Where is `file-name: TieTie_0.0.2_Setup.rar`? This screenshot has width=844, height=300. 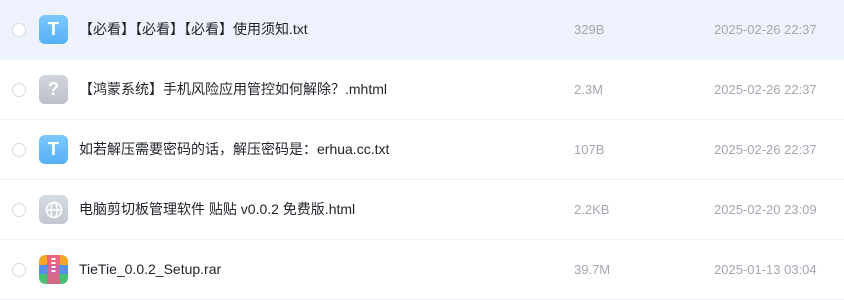 file-name: TieTie_0.0.2_Setup.rar is located at coordinates (150, 269).